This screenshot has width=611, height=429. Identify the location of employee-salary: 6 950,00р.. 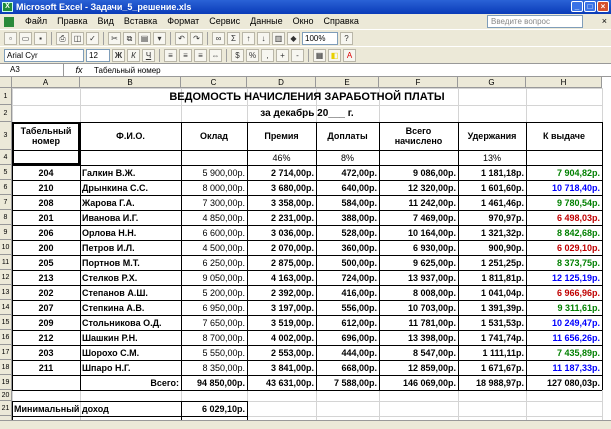
(214, 307).